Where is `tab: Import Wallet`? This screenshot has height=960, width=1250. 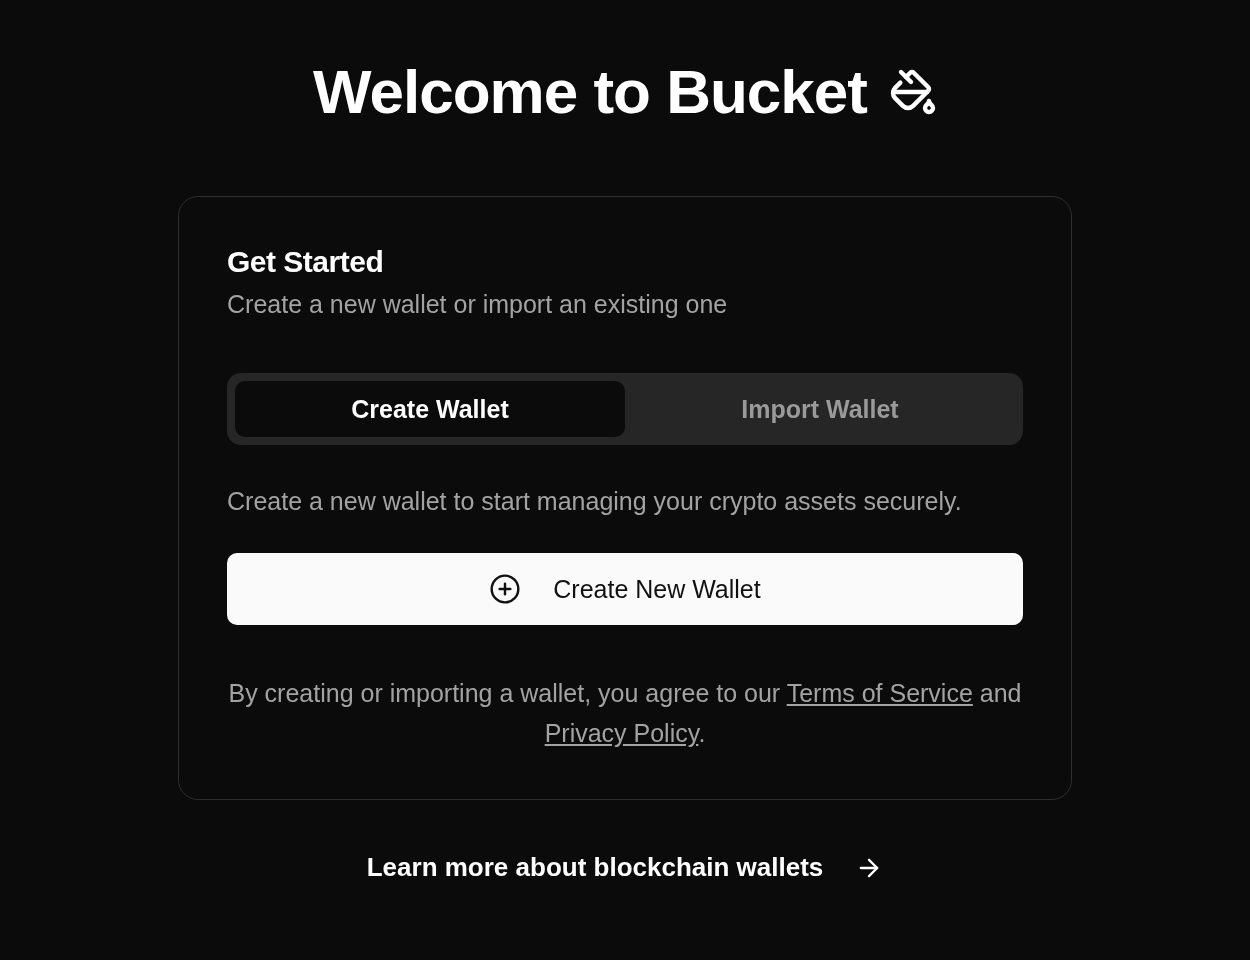 tab: Import Wallet is located at coordinates (820, 409).